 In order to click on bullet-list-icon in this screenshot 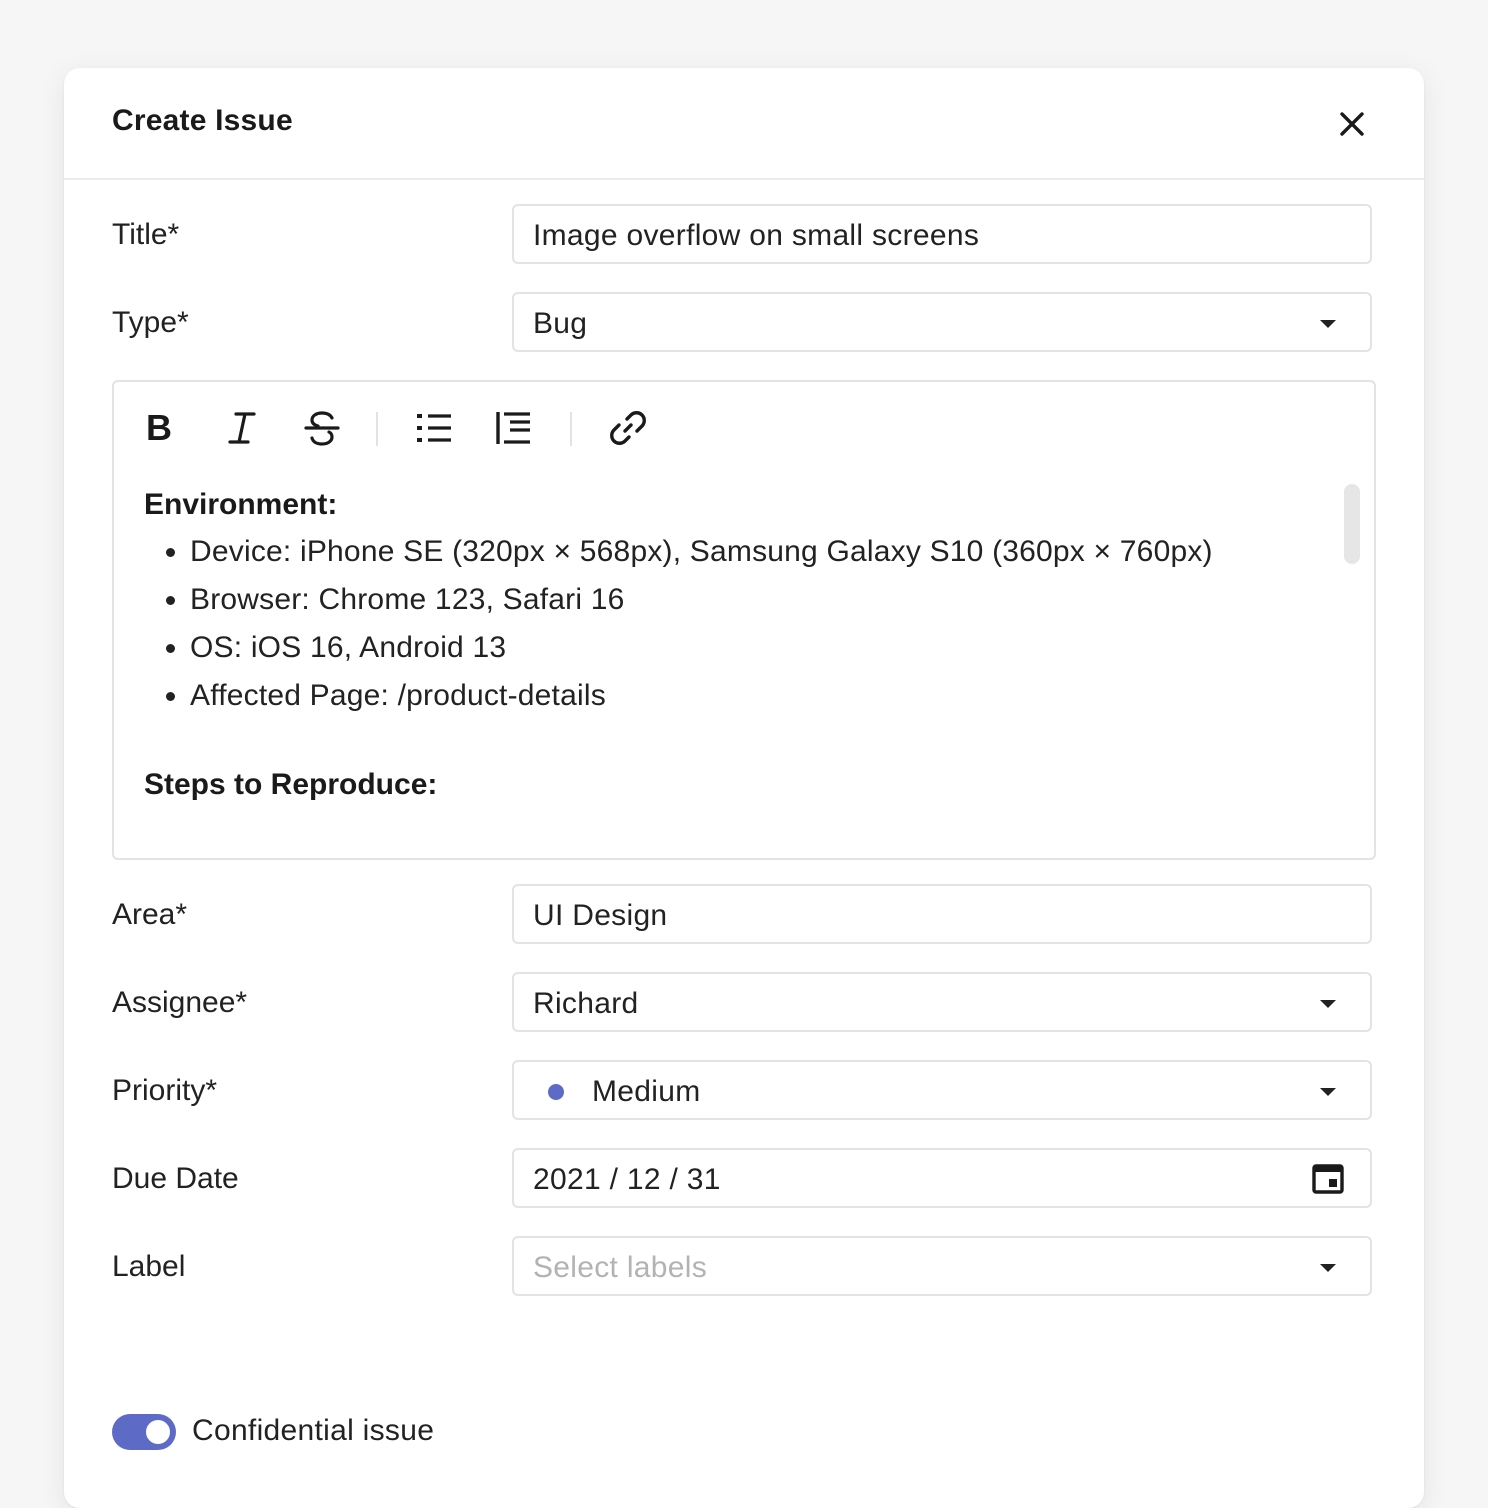, I will do `click(434, 428)`.